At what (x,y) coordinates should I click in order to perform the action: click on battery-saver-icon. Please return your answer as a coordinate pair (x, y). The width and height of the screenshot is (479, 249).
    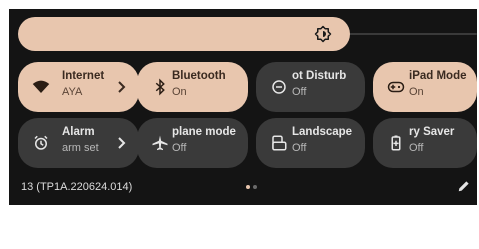
    Looking at the image, I should click on (396, 143).